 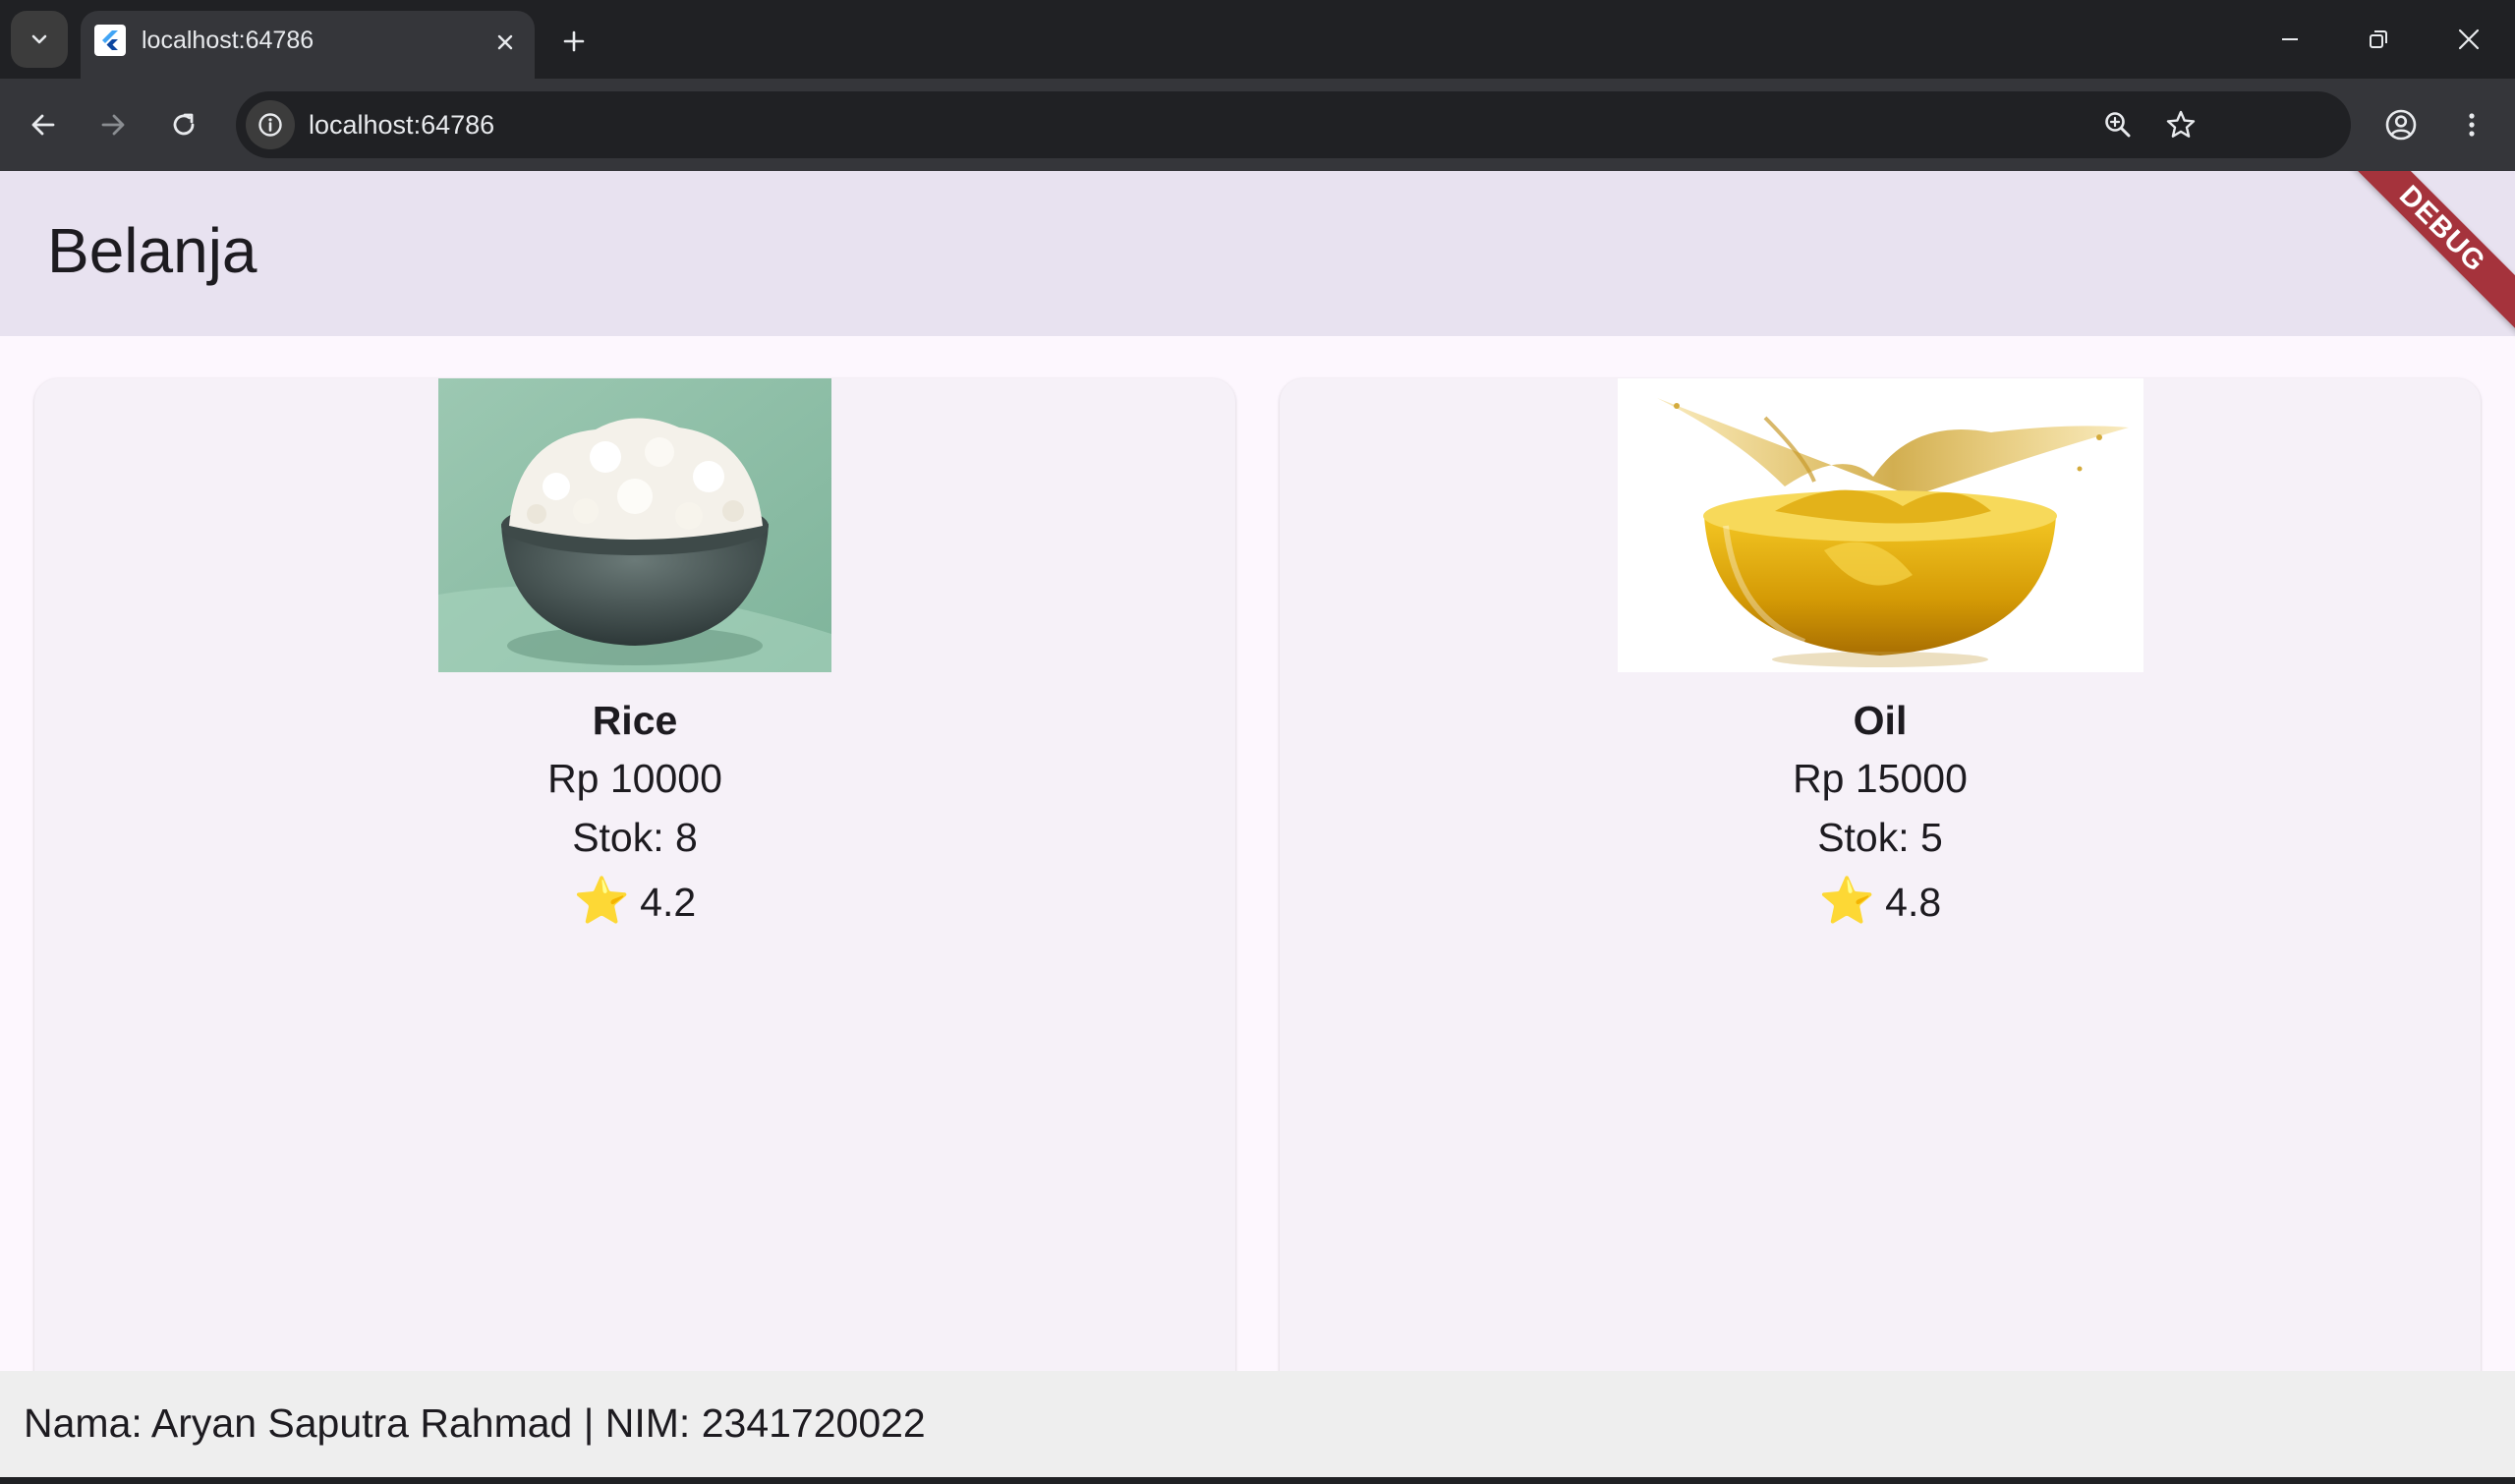 I want to click on plus-icon, so click(x=574, y=41).